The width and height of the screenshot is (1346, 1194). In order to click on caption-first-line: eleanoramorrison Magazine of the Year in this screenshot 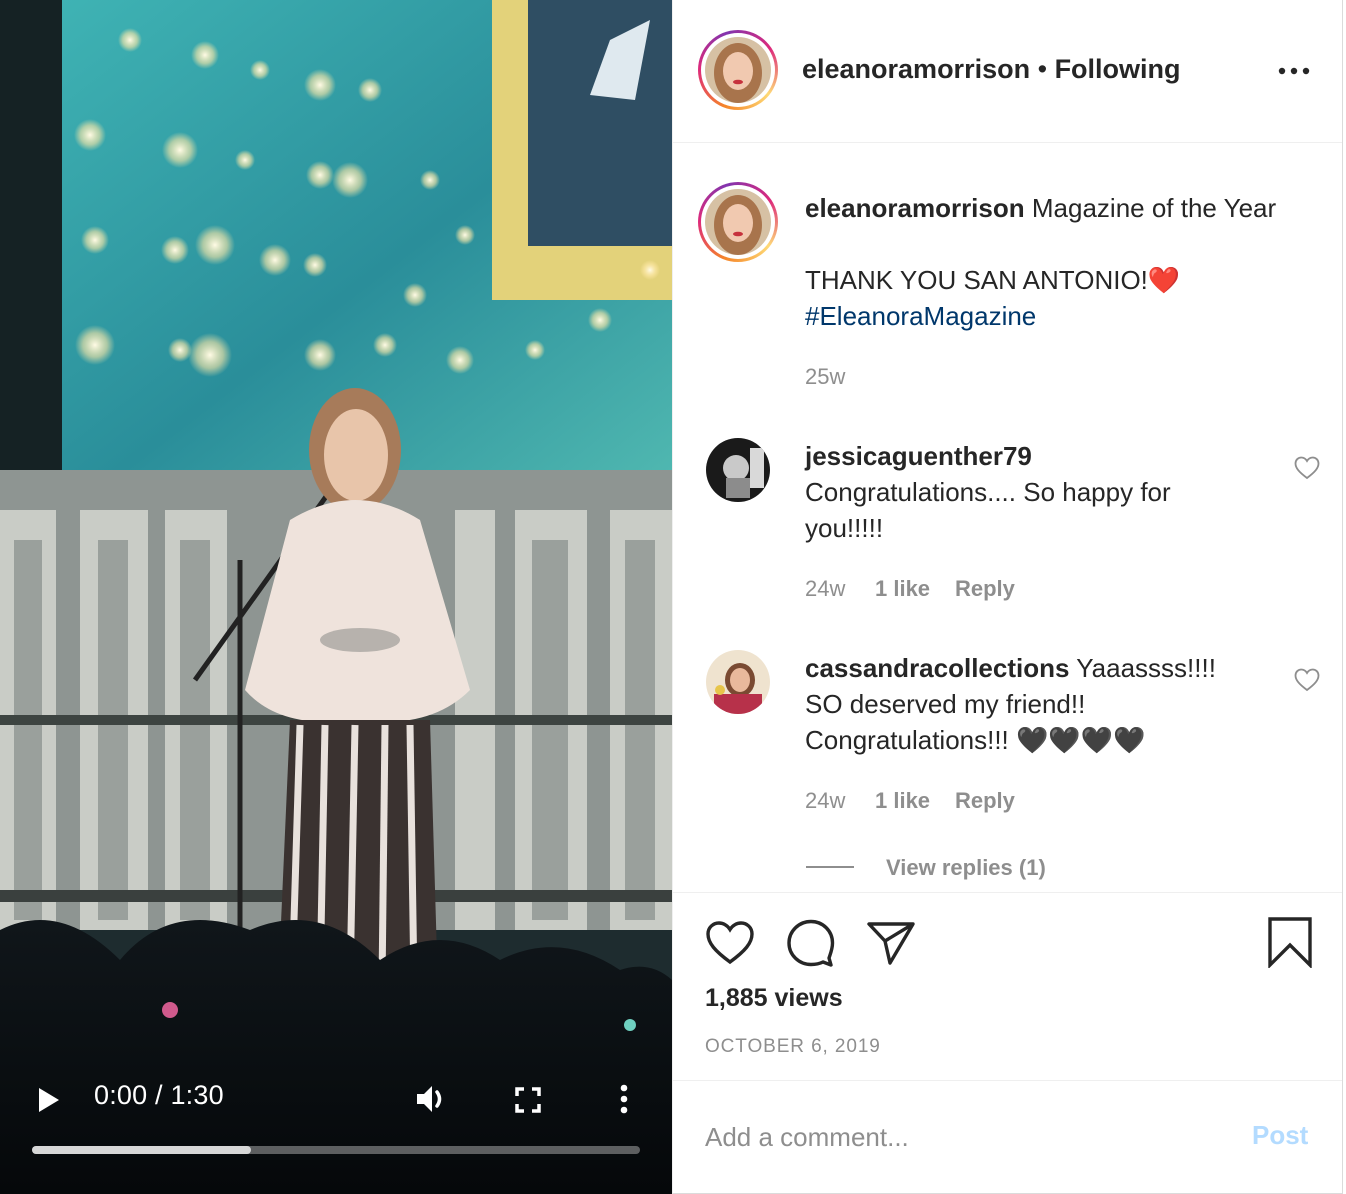, I will do `click(1040, 208)`.